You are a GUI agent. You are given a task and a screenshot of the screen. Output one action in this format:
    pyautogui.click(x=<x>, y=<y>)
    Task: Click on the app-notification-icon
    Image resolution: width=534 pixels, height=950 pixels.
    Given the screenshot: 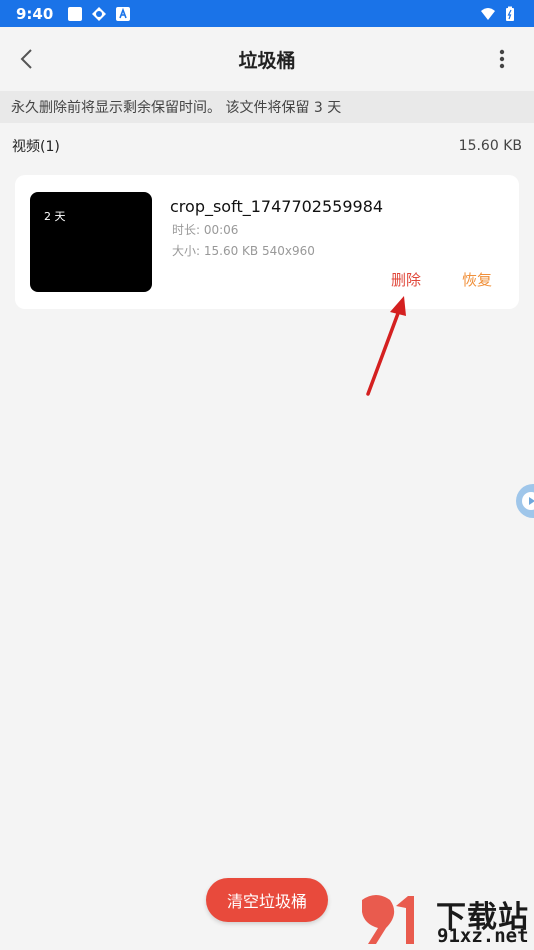 What is the action you would take?
    pyautogui.click(x=99, y=13)
    